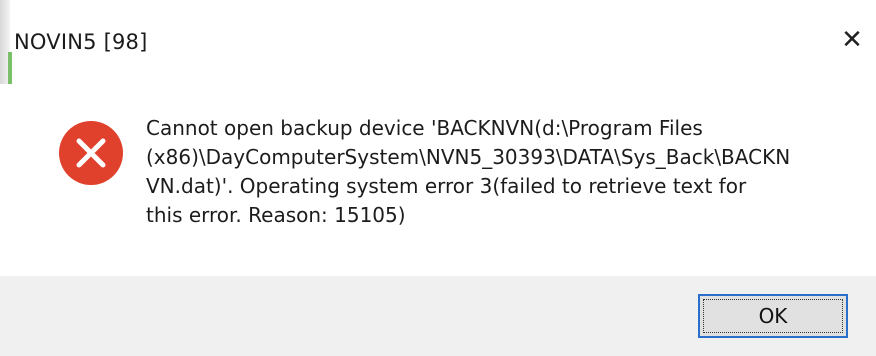  I want to click on focus-rectangle, so click(773, 316).